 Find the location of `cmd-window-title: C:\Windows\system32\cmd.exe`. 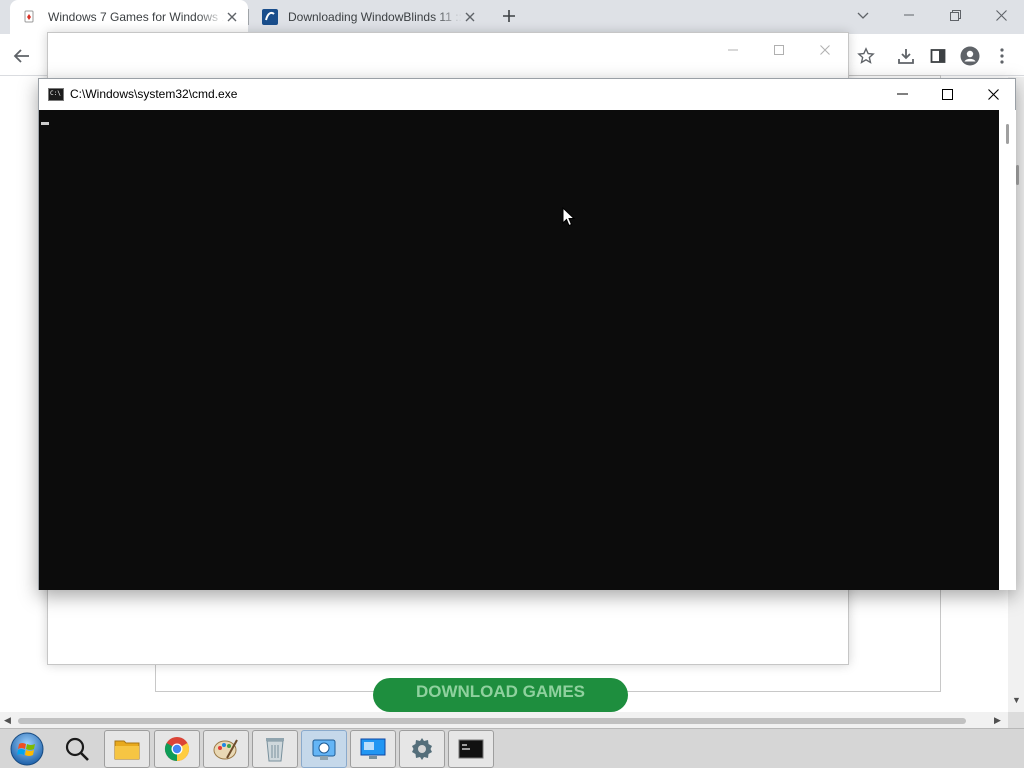

cmd-window-title: C:\Windows\system32\cmd.exe is located at coordinates (154, 94).